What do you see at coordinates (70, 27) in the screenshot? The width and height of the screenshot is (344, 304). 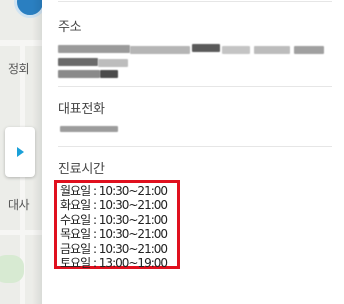 I see `address-title: 주소` at bounding box center [70, 27].